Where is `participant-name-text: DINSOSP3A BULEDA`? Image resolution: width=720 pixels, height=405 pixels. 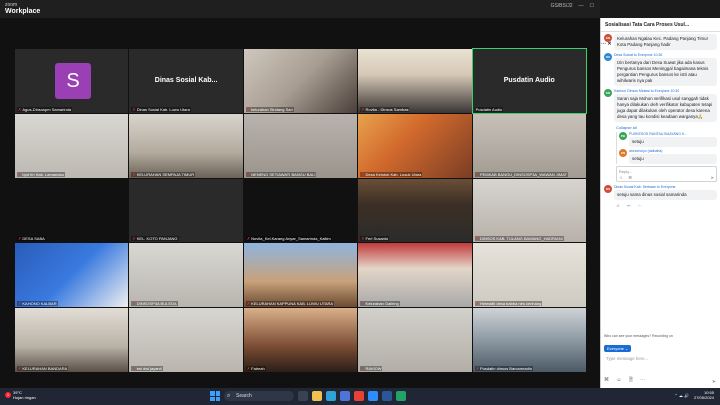 participant-name-text: DINSOSP3A BULEDA is located at coordinates (156, 304).